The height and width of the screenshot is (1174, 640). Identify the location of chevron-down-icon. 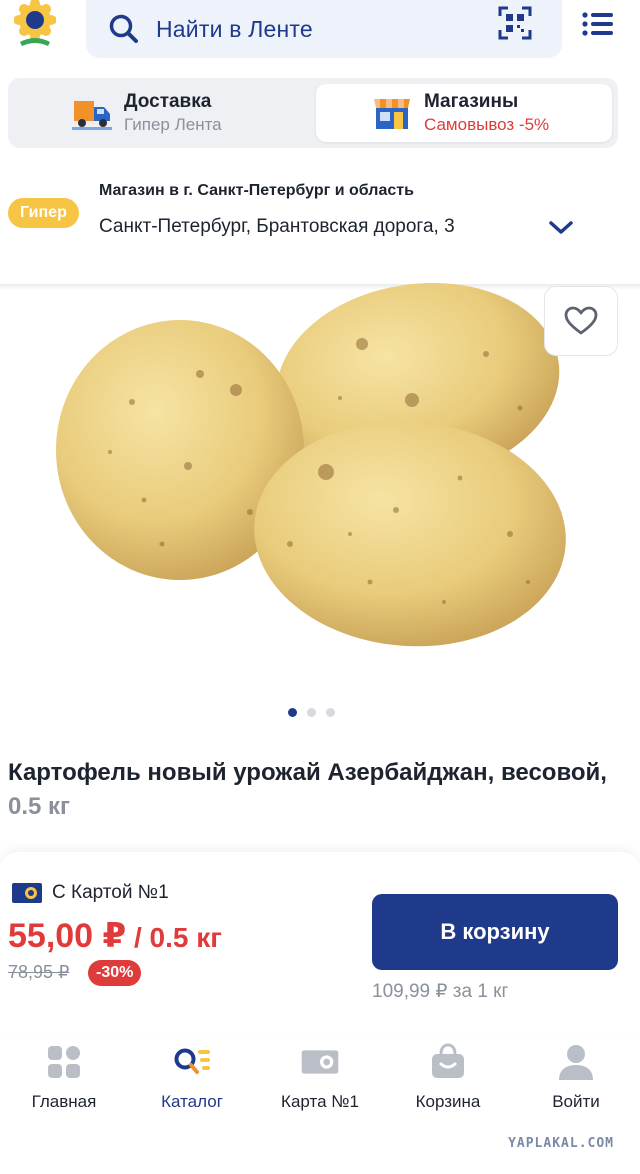
(561, 228).